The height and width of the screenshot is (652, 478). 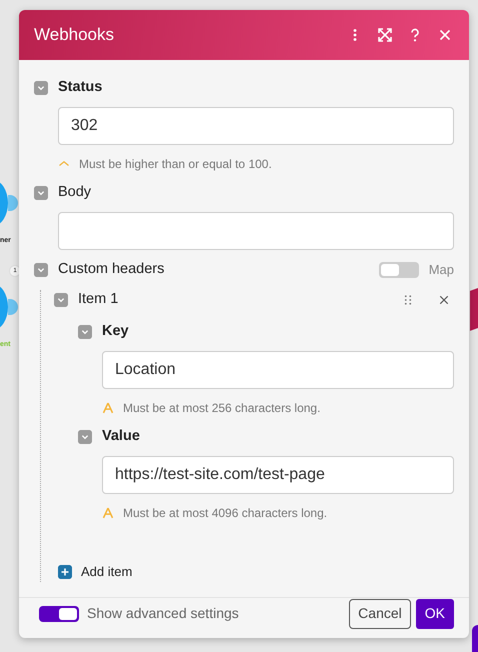 I want to click on field-label: Custom headers, so click(x=112, y=270).